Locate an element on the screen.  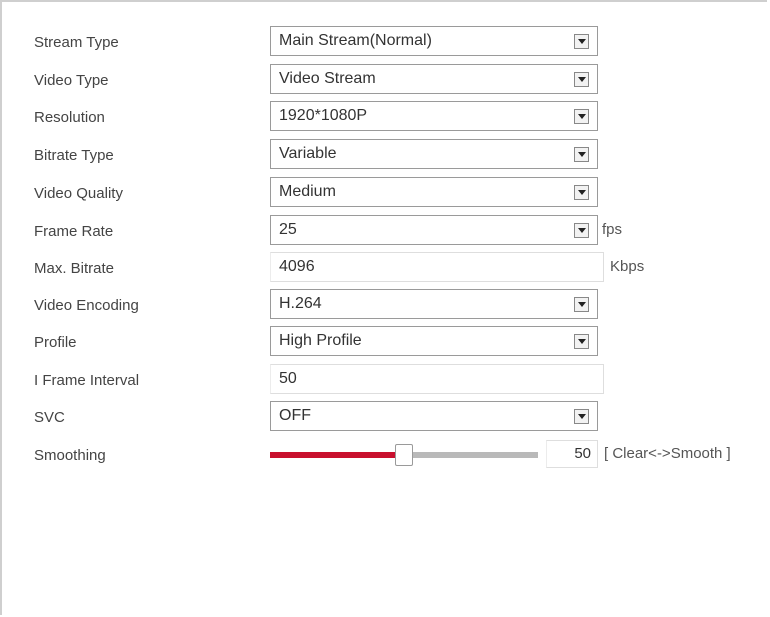
video-quality-label: Video Quality is located at coordinates (78, 193).